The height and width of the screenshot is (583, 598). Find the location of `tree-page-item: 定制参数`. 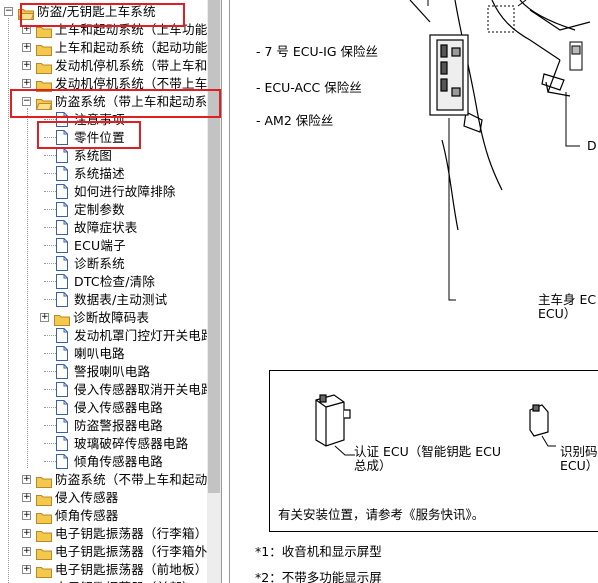

tree-page-item: 定制参数 is located at coordinates (103, 210).